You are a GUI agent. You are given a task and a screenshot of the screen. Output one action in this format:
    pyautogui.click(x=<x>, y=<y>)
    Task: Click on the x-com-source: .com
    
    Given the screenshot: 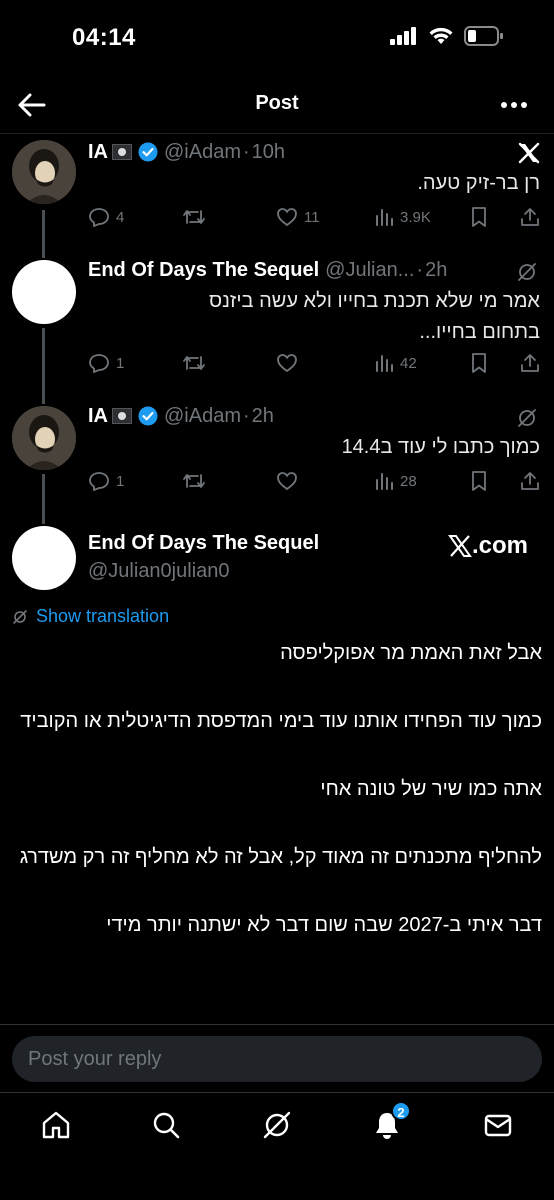 What is the action you would take?
    pyautogui.click(x=488, y=546)
    